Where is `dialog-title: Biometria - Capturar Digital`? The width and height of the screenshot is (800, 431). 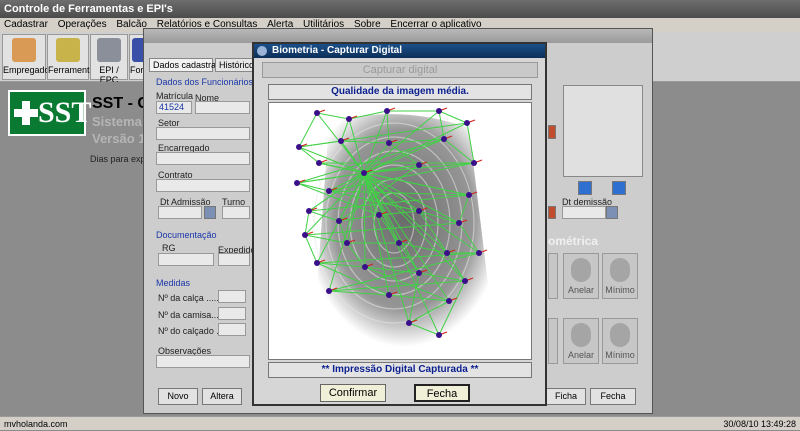
dialog-title: Biometria - Capturar Digital is located at coordinates (337, 50).